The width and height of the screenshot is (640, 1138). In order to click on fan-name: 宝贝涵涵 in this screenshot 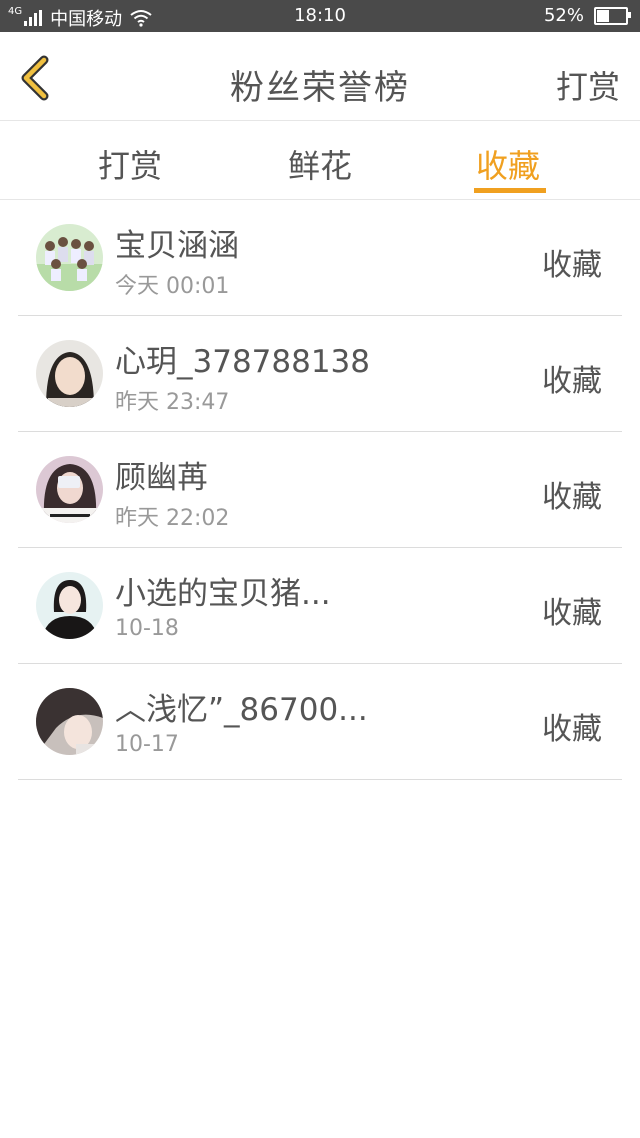, I will do `click(177, 246)`.